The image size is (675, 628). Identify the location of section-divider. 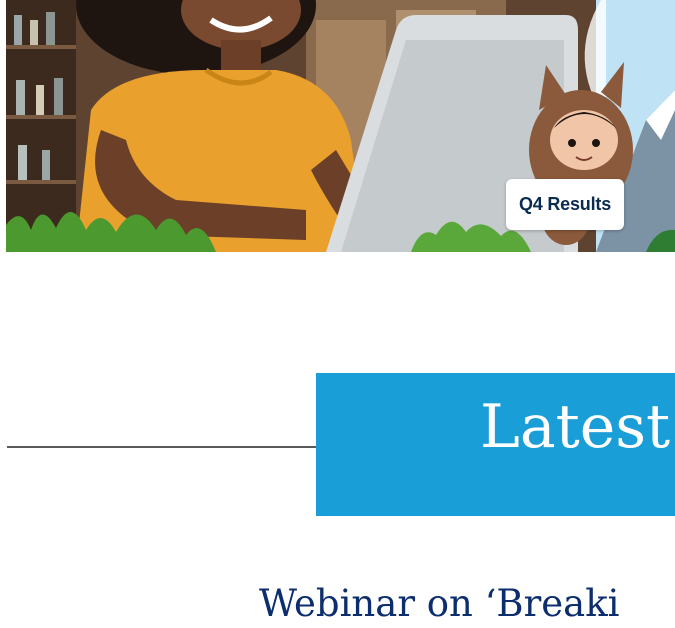
(163, 447).